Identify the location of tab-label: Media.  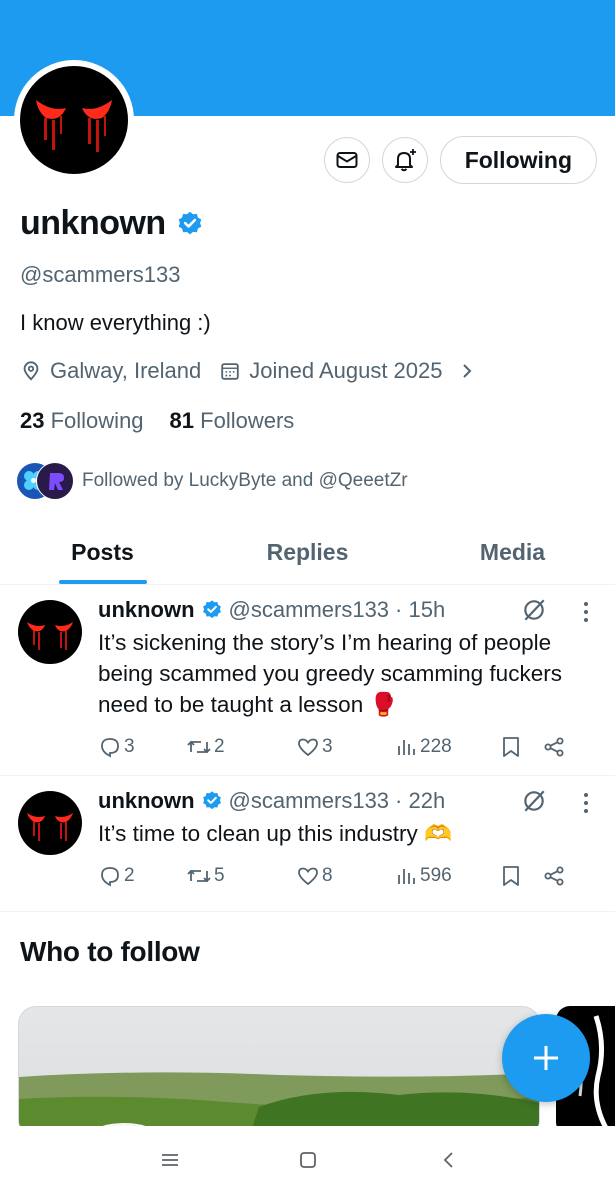
(512, 551).